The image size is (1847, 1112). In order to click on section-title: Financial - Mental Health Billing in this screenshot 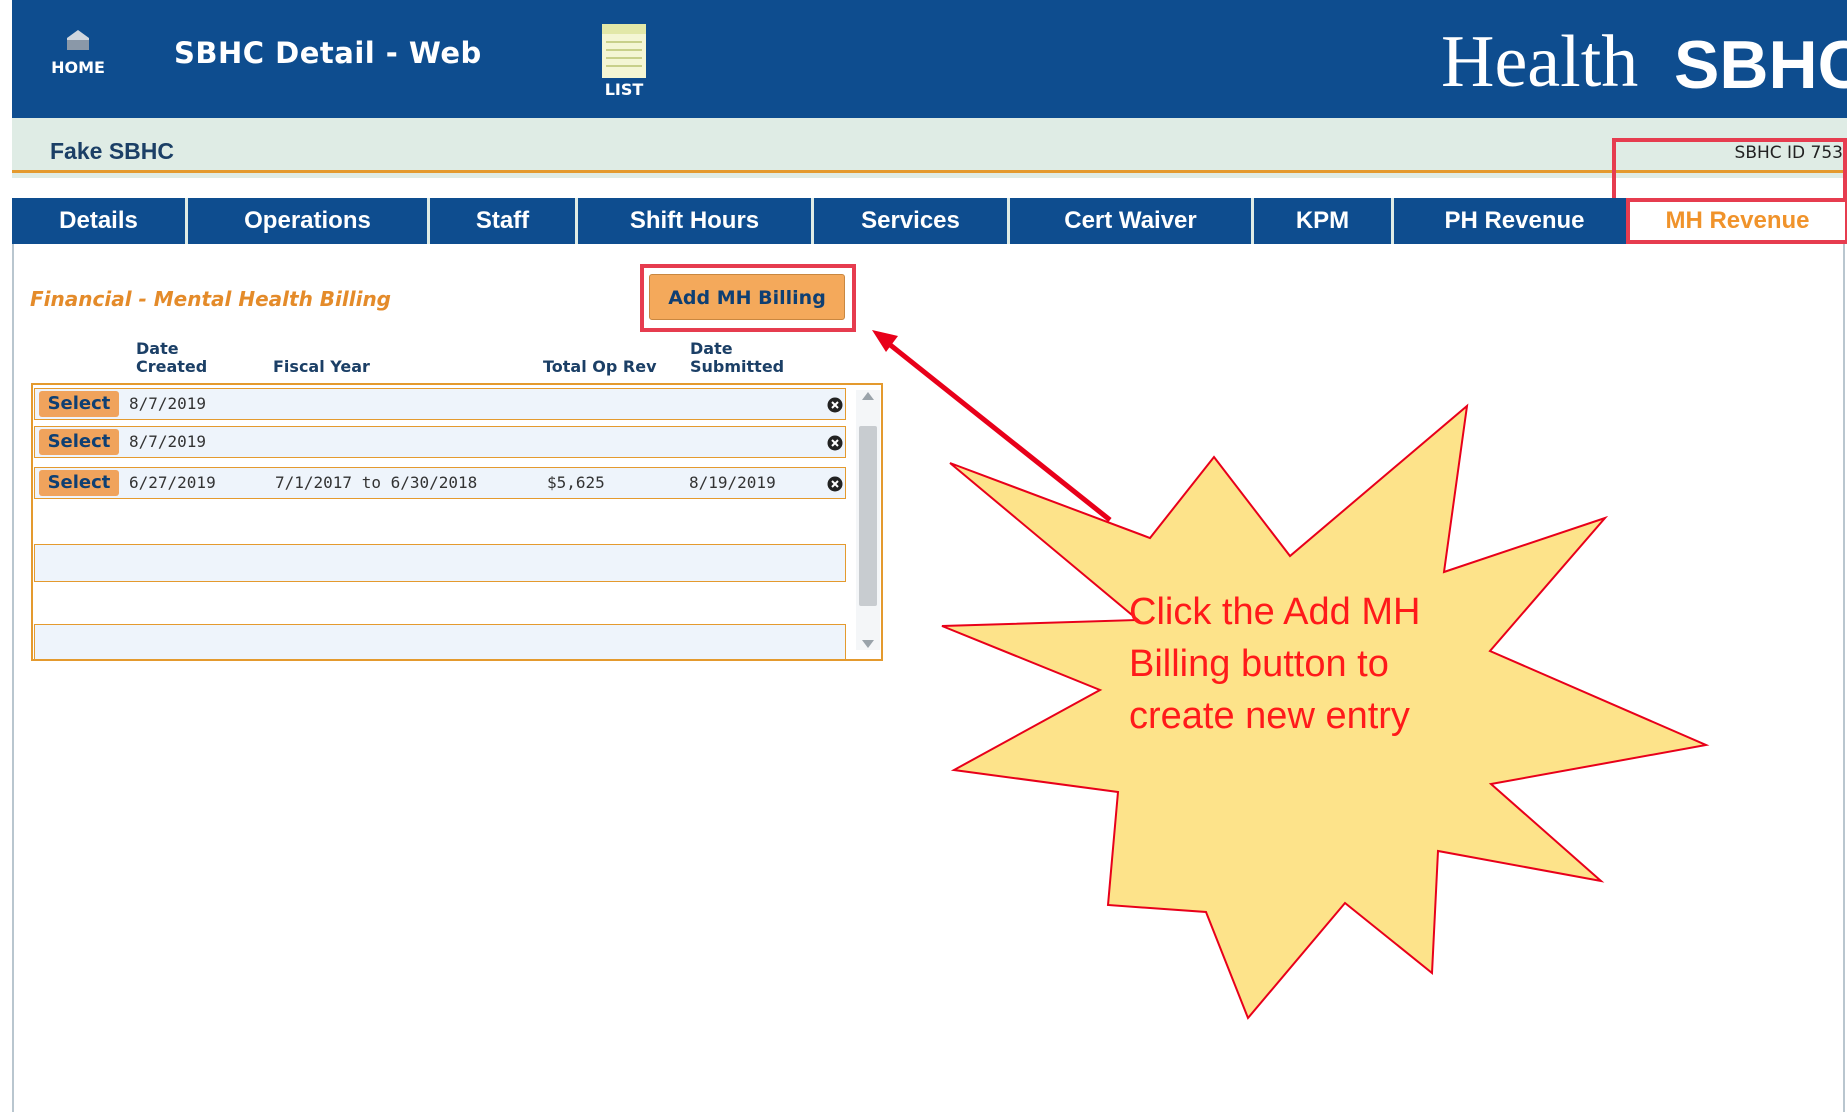, I will do `click(210, 299)`.